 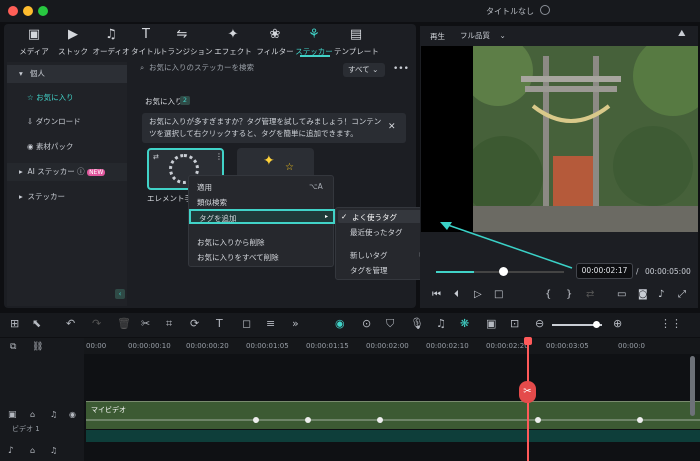 I want to click on callout-arrow-line, so click(x=508, y=246).